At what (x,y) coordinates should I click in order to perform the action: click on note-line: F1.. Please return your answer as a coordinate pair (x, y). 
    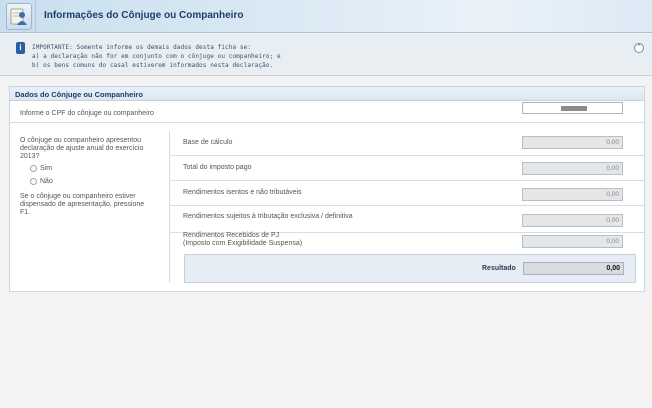
    Looking at the image, I should click on (25, 212).